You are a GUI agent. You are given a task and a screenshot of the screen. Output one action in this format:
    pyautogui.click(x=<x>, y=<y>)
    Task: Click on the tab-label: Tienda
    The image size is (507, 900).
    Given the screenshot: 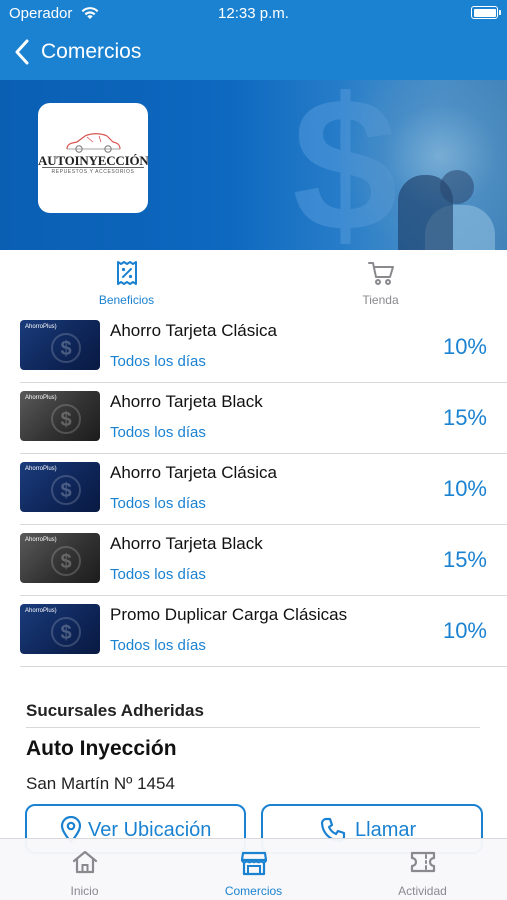 What is the action you would take?
    pyautogui.click(x=380, y=300)
    